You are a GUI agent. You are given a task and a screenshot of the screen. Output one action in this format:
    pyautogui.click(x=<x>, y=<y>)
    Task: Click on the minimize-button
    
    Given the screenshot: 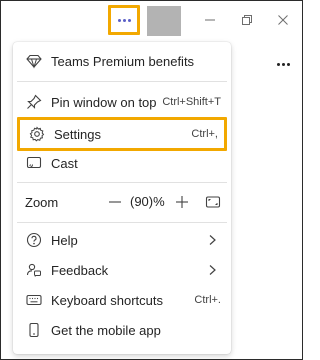 What is the action you would take?
    pyautogui.click(x=210, y=20)
    